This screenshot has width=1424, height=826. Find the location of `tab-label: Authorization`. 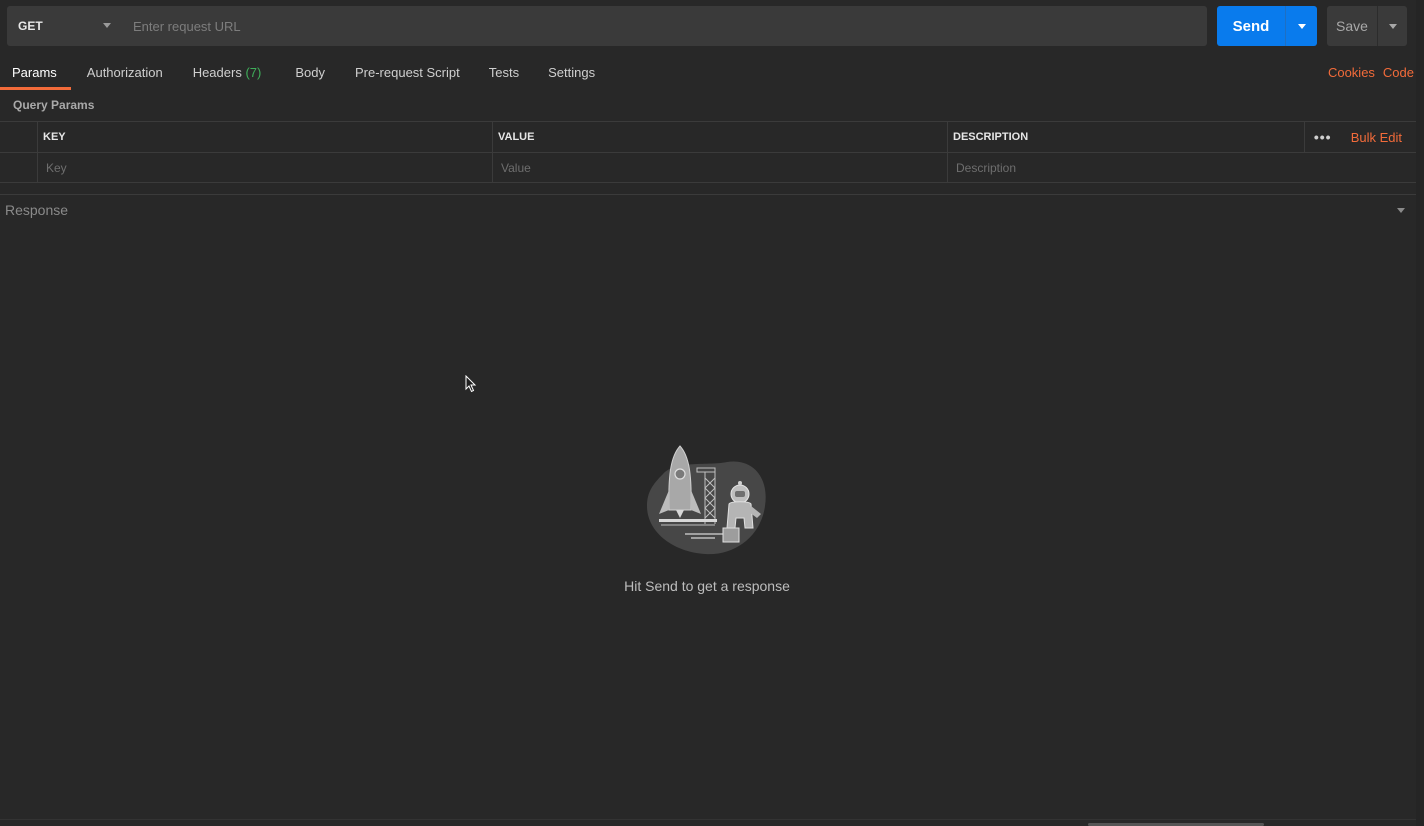

tab-label: Authorization is located at coordinates (124, 72).